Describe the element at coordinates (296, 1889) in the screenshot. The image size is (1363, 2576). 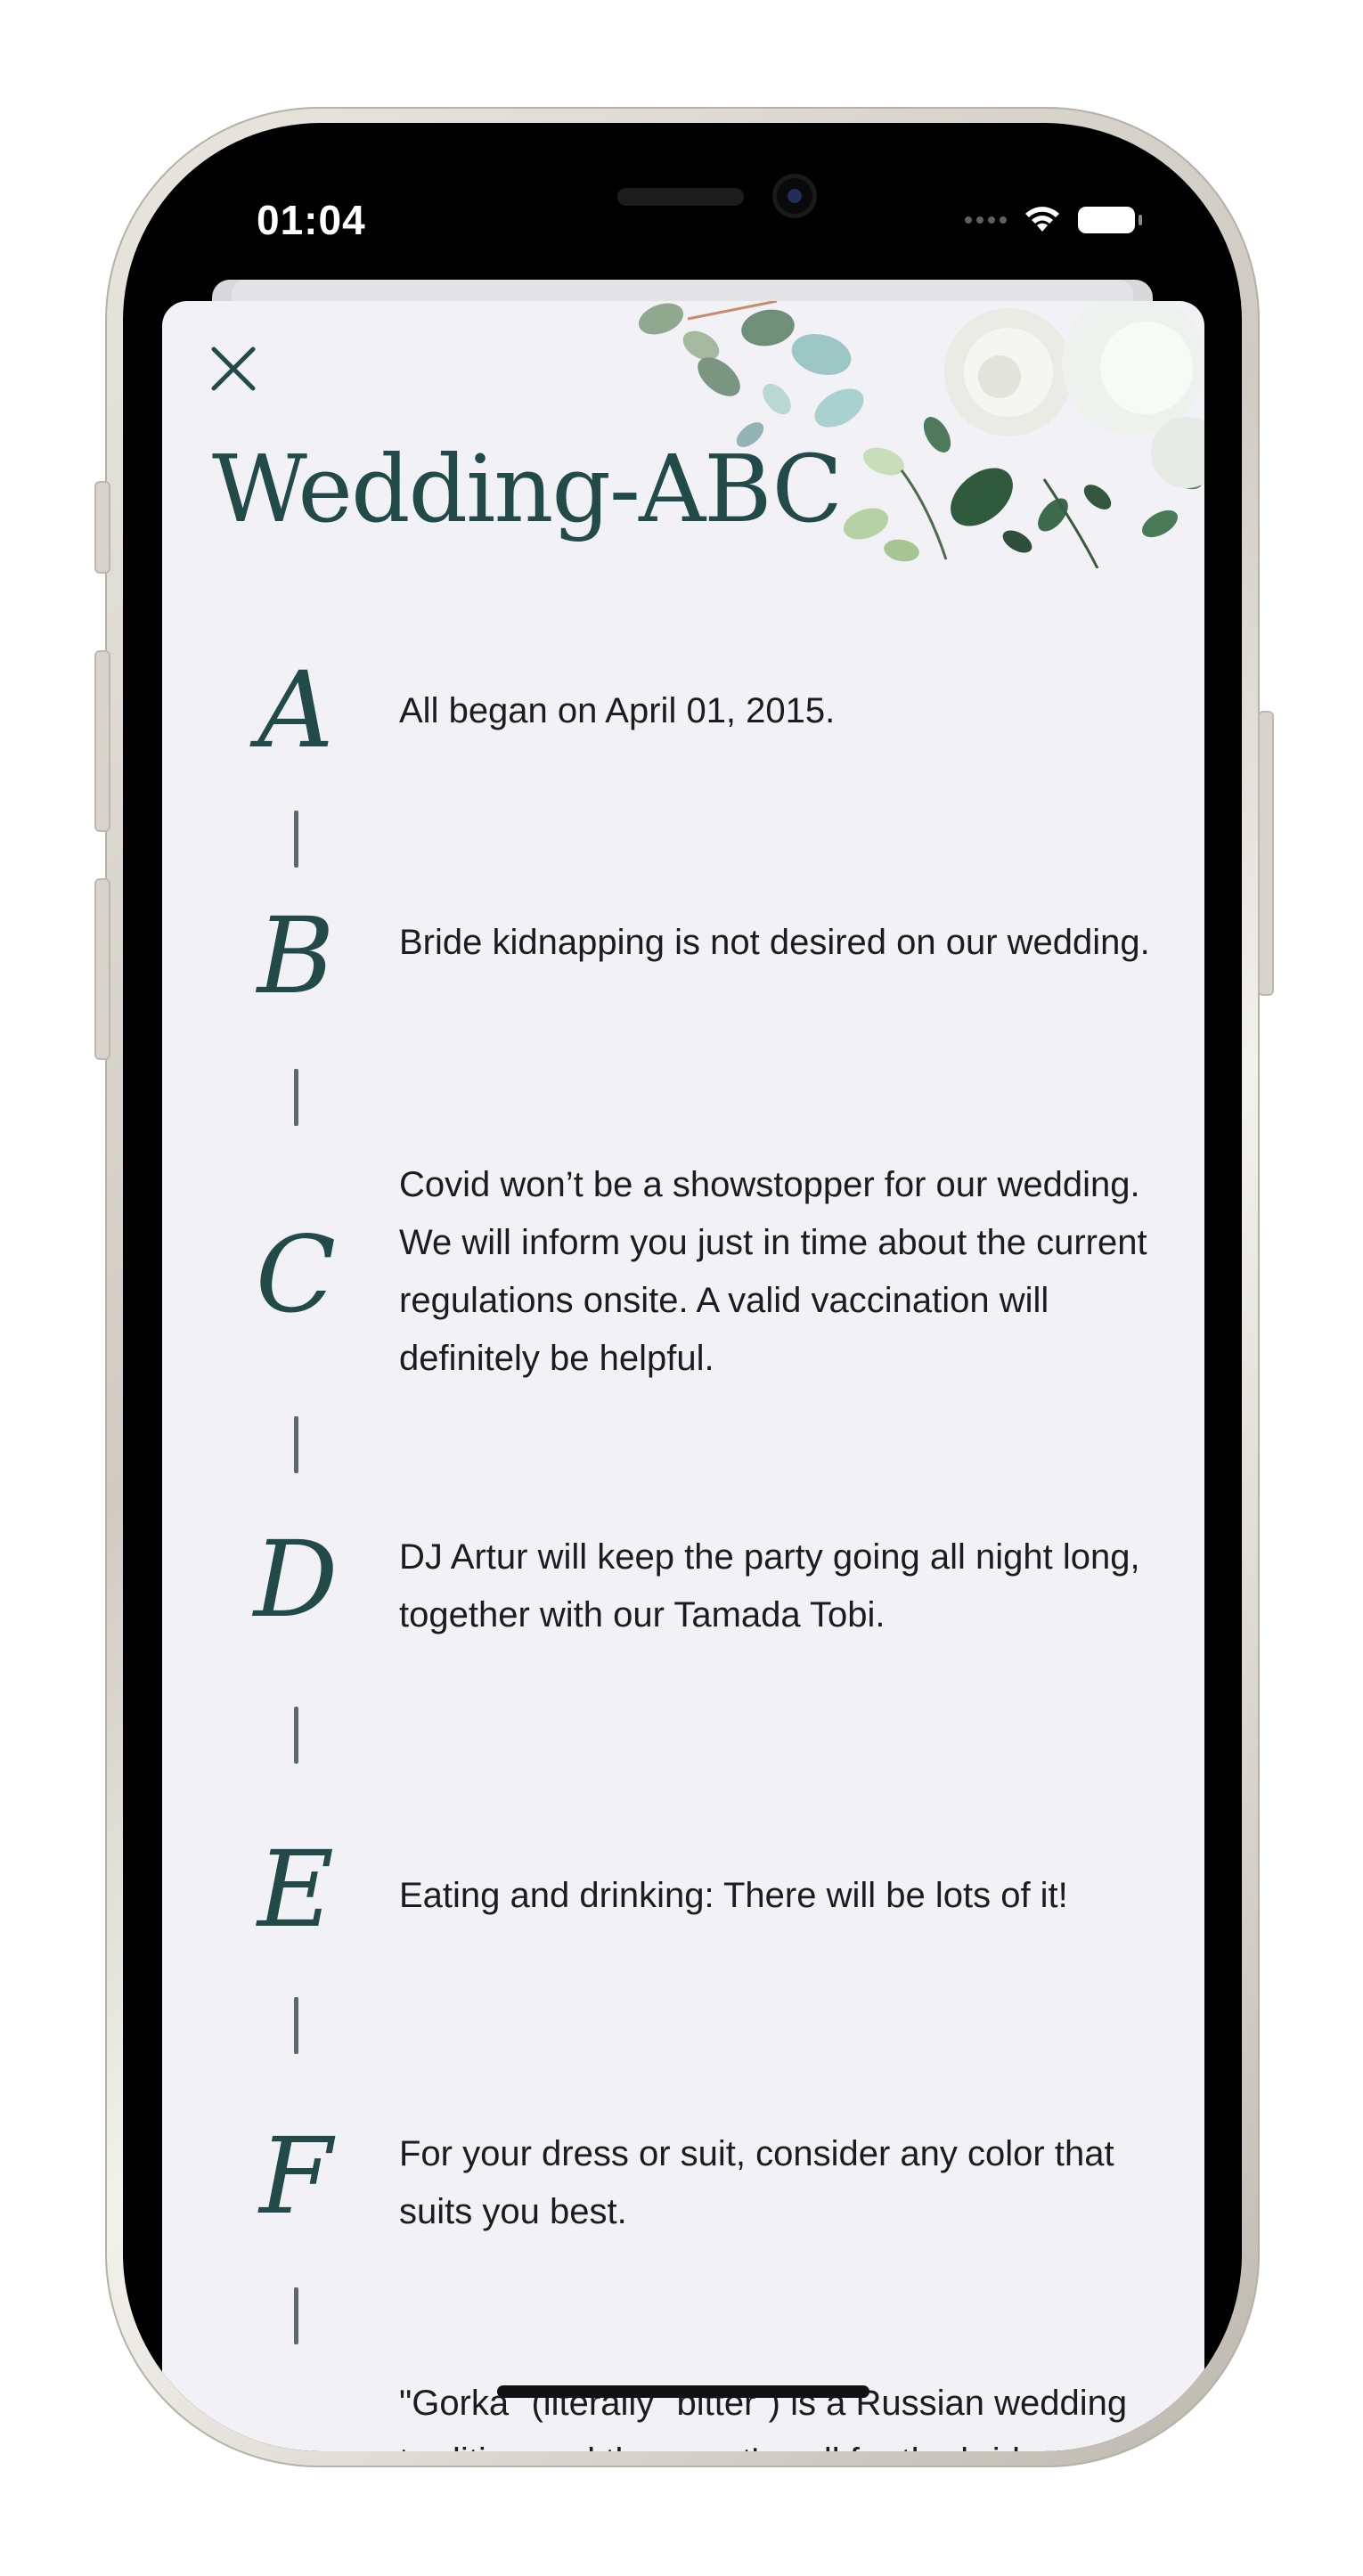
I see `entry-letter: E` at that location.